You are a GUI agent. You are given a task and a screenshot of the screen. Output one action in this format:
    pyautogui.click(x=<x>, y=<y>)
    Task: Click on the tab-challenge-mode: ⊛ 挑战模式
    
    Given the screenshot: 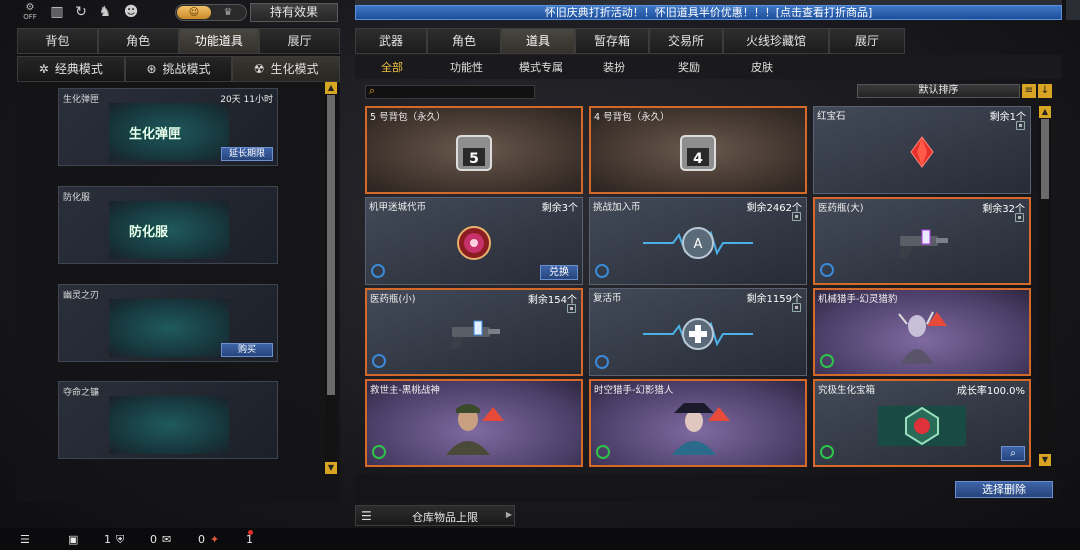 What is the action you would take?
    pyautogui.click(x=178, y=69)
    